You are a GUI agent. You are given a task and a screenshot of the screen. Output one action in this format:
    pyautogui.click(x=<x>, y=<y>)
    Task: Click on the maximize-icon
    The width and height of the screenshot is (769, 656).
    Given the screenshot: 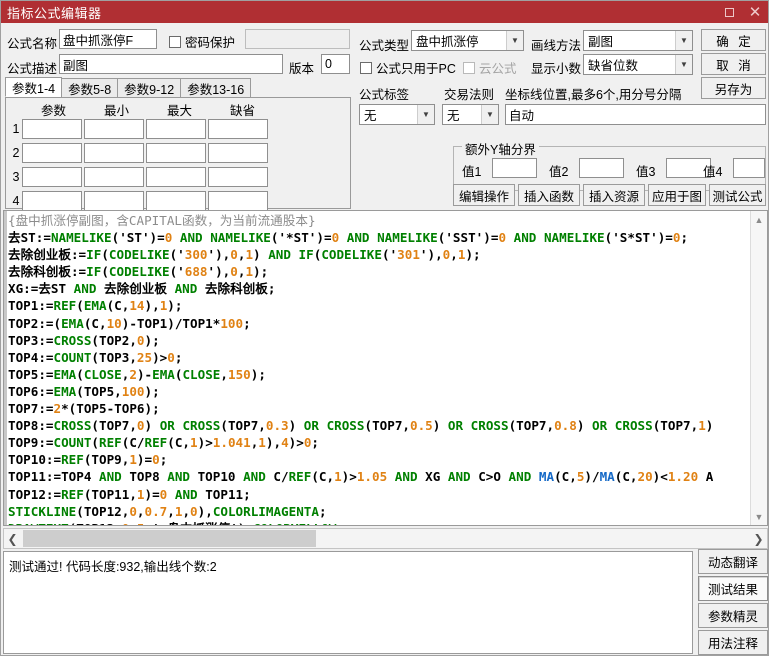 What is the action you would take?
    pyautogui.click(x=729, y=12)
    